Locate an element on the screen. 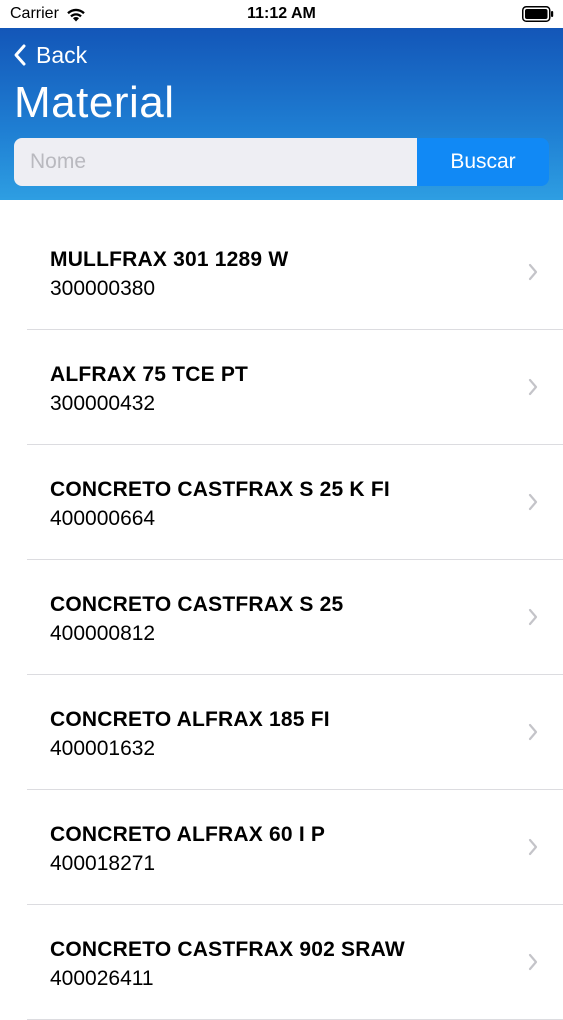  list-item: CONCRETO CASTFRAX S 25 K FI 400000664 is located at coordinates (295, 502).